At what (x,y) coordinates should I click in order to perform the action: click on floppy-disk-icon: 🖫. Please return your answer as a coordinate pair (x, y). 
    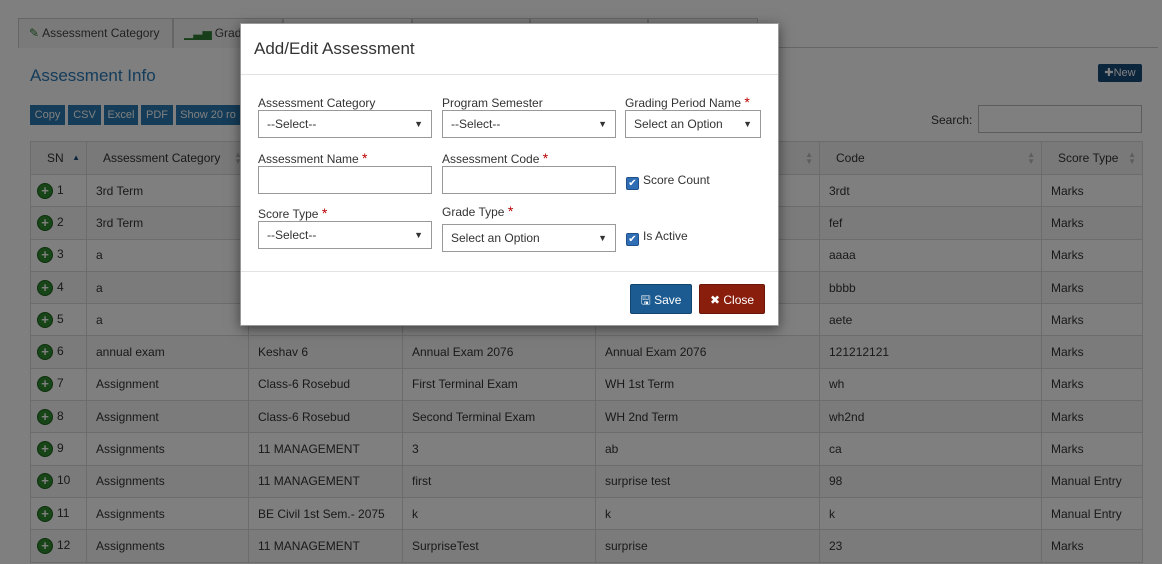
    Looking at the image, I should click on (645, 300).